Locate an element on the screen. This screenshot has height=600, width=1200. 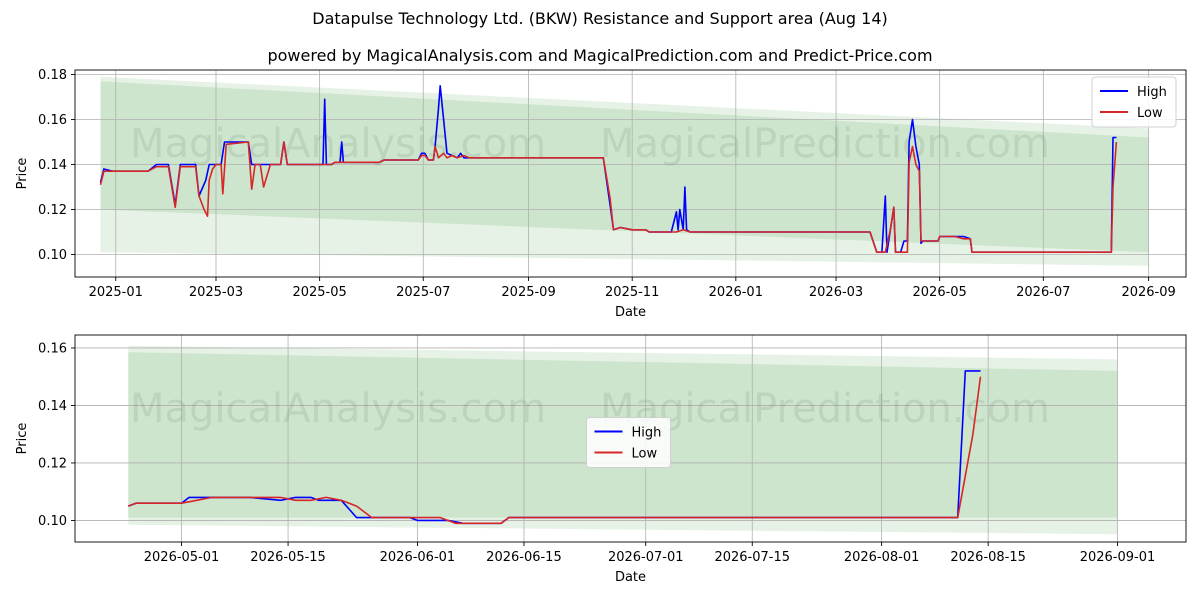
x-tick-label: 2025-09 is located at coordinates (528, 292).